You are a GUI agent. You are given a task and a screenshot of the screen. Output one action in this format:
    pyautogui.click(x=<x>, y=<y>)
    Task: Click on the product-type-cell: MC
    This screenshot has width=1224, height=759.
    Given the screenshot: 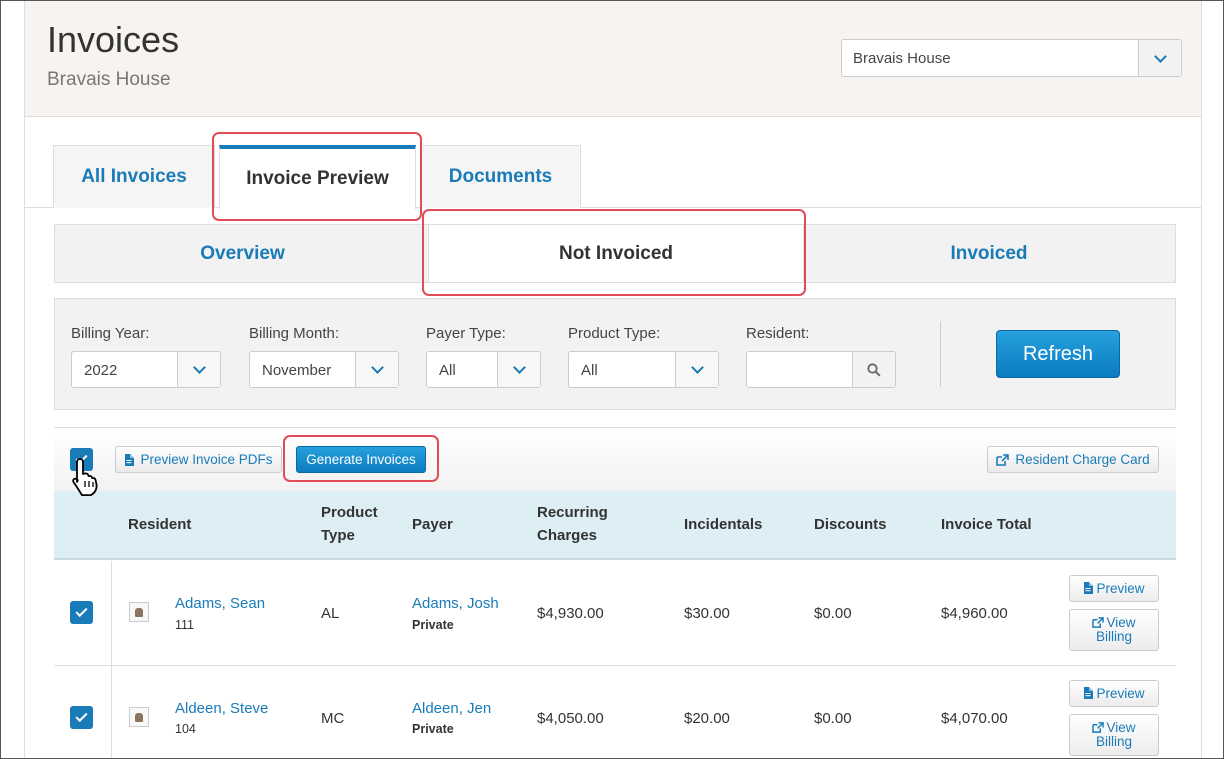 What is the action you would take?
    pyautogui.click(x=333, y=718)
    